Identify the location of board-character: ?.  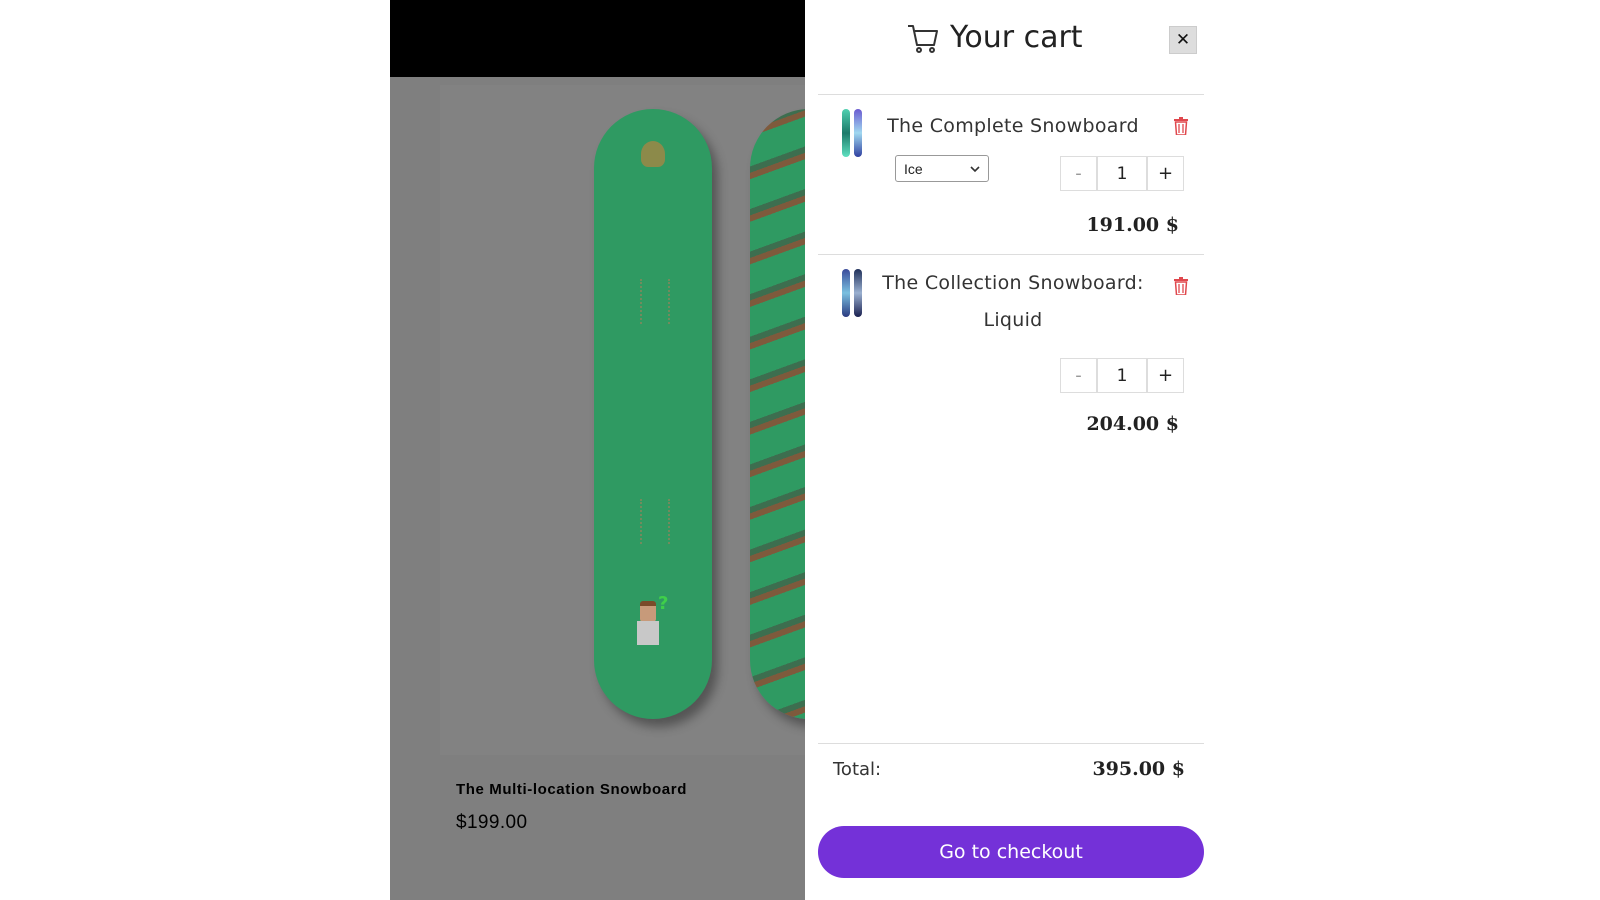
(651, 621).